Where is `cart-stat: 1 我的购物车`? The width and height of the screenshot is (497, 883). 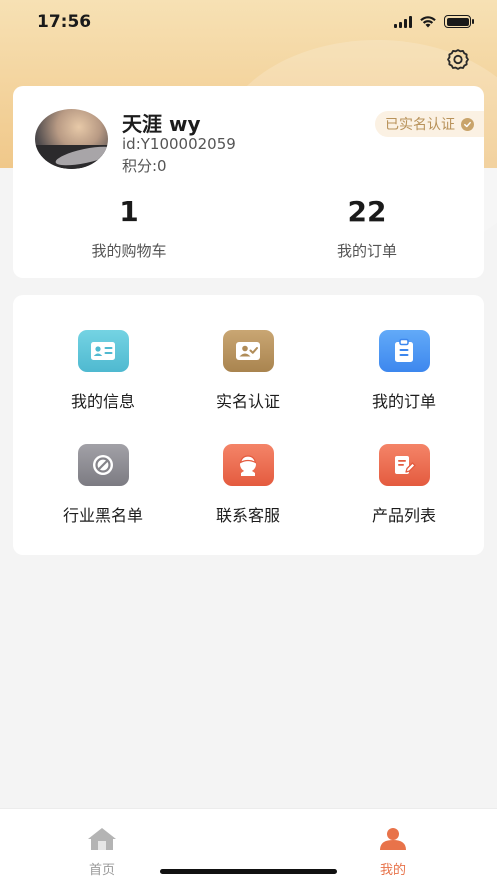
cart-stat: 1 我的购物车 is located at coordinates (129, 229).